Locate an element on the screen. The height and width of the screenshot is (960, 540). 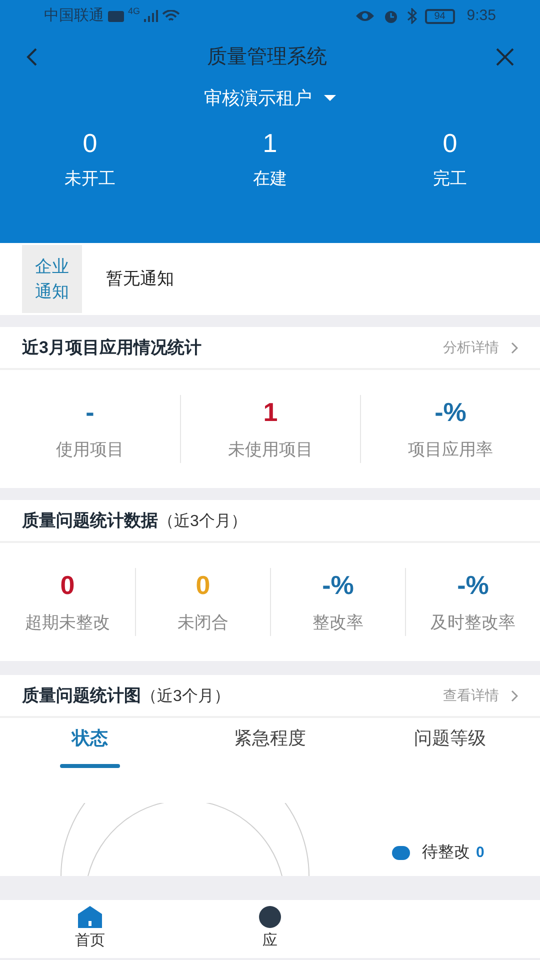
hd-icon is located at coordinates (116, 16).